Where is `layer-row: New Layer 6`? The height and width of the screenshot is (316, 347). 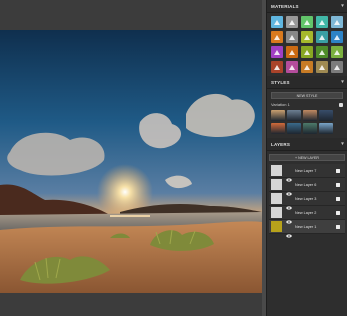
layer-row: New Layer 6 is located at coordinates (307, 187).